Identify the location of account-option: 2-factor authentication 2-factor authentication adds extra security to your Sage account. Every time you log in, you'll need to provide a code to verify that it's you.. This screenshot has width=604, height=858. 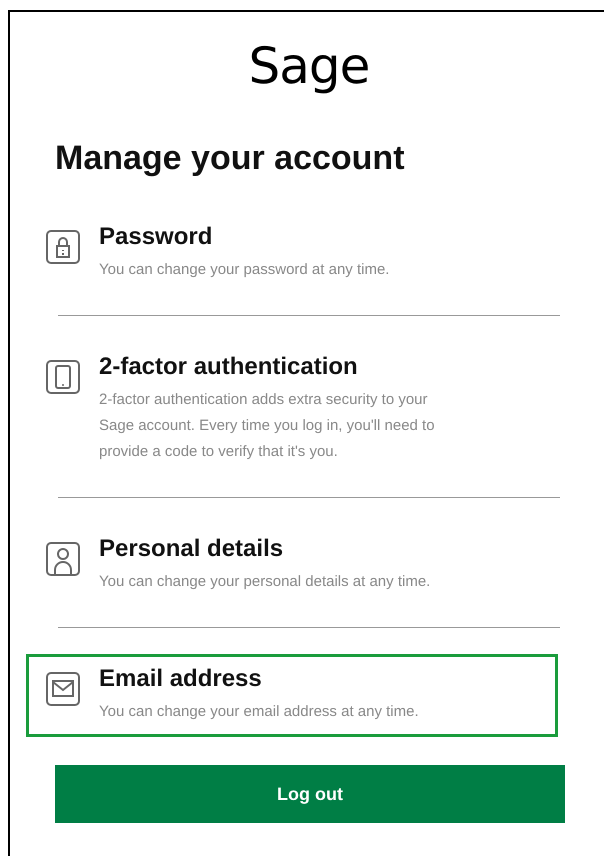
(292, 409).